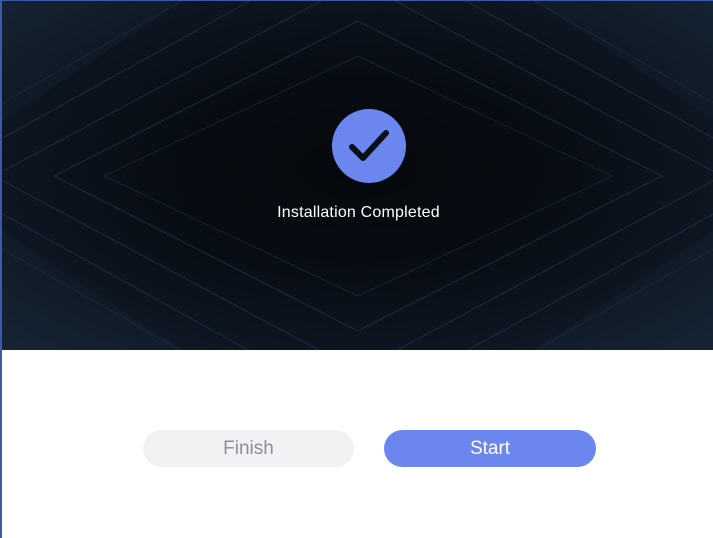 This screenshot has width=713, height=538. Describe the element at coordinates (369, 146) in the screenshot. I see `checkmark-icon` at that location.